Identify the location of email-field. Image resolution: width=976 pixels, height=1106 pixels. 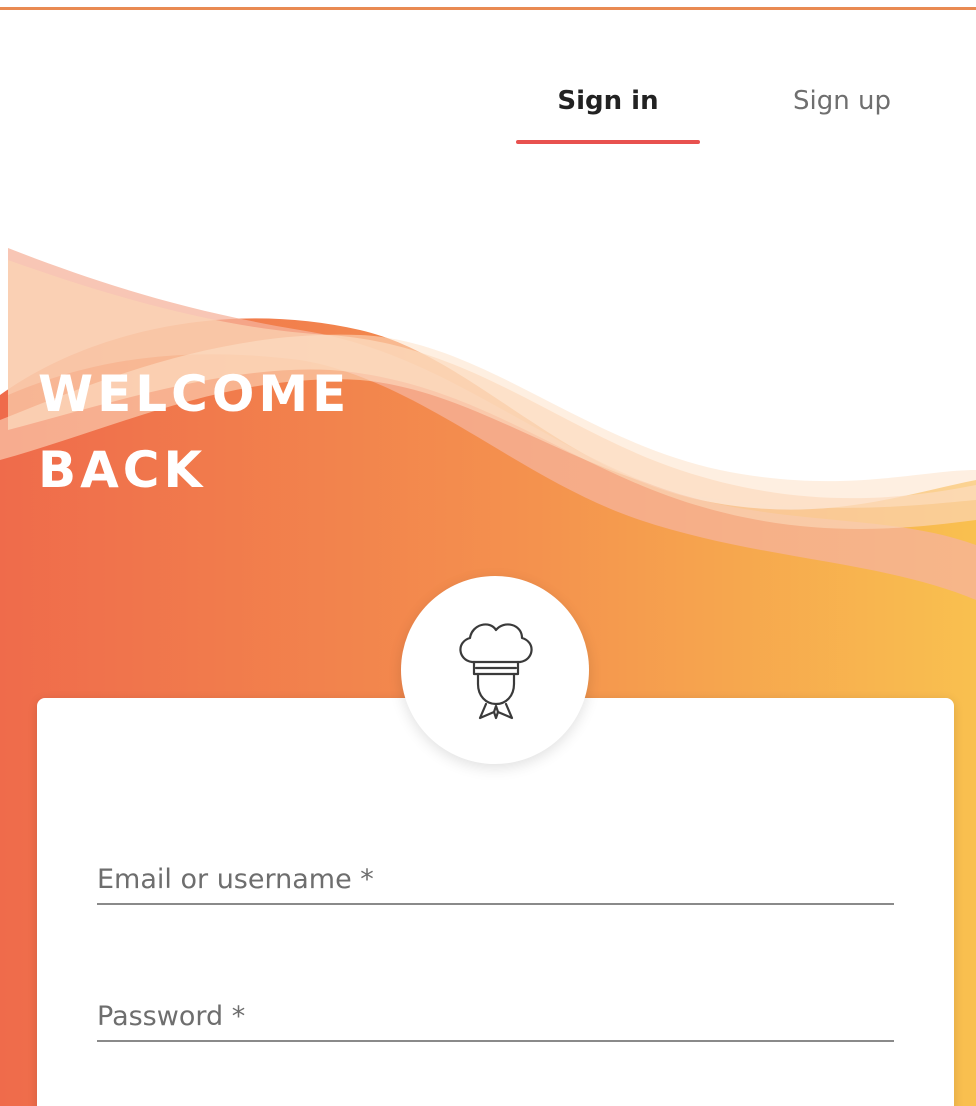
(495, 880).